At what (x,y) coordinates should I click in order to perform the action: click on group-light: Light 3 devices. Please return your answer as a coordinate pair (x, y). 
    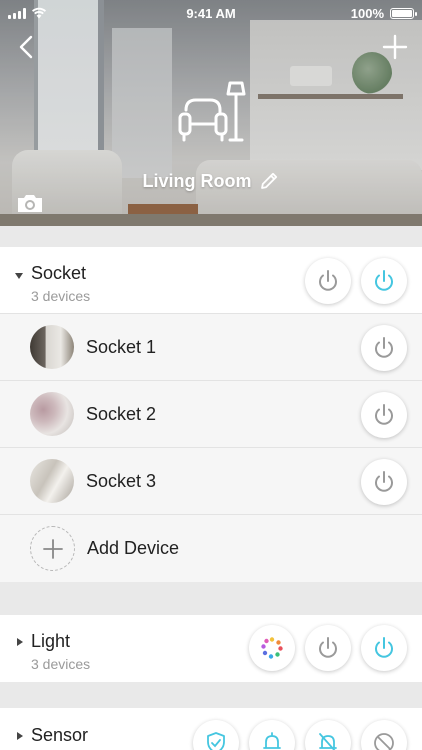
    Looking at the image, I should click on (211, 648).